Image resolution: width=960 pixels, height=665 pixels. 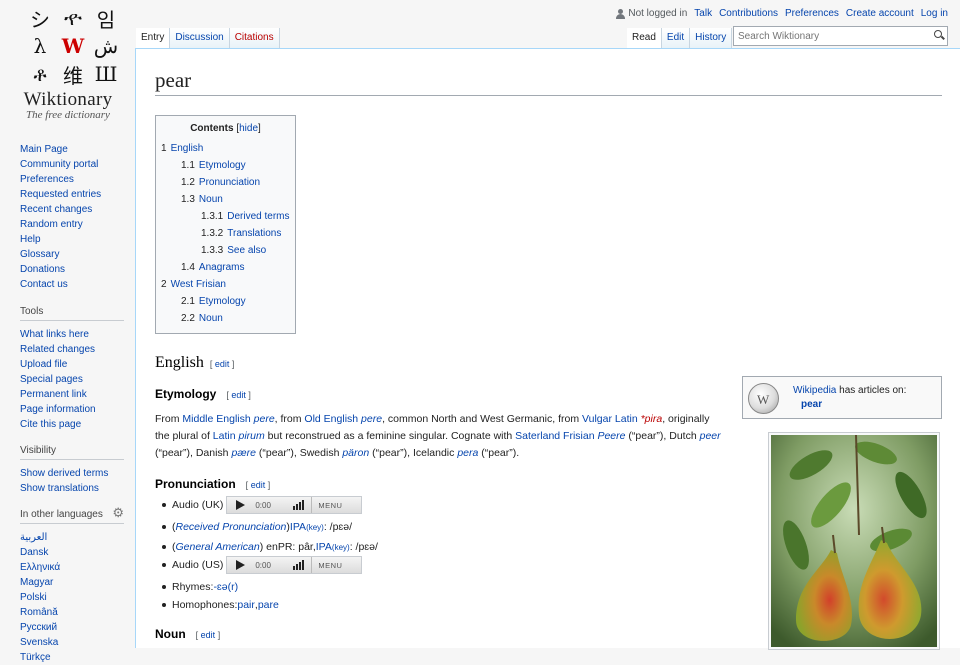 I want to click on pira-link: *pira, so click(x=652, y=419).